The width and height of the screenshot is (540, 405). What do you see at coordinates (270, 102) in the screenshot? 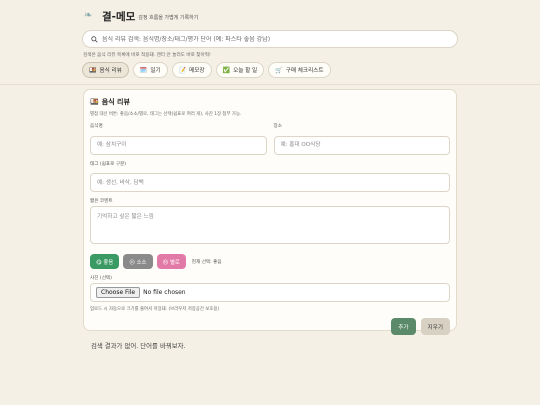
I see `card-title: 🍱 음식 리뷰` at bounding box center [270, 102].